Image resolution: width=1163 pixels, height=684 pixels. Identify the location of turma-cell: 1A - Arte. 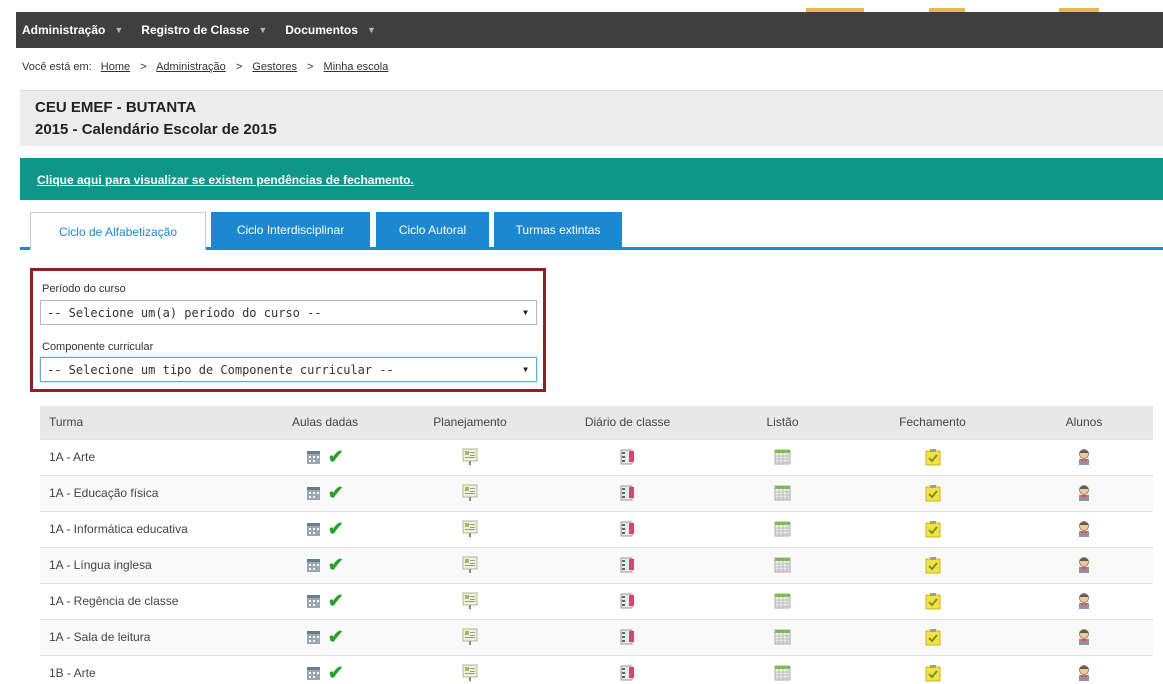
(145, 456).